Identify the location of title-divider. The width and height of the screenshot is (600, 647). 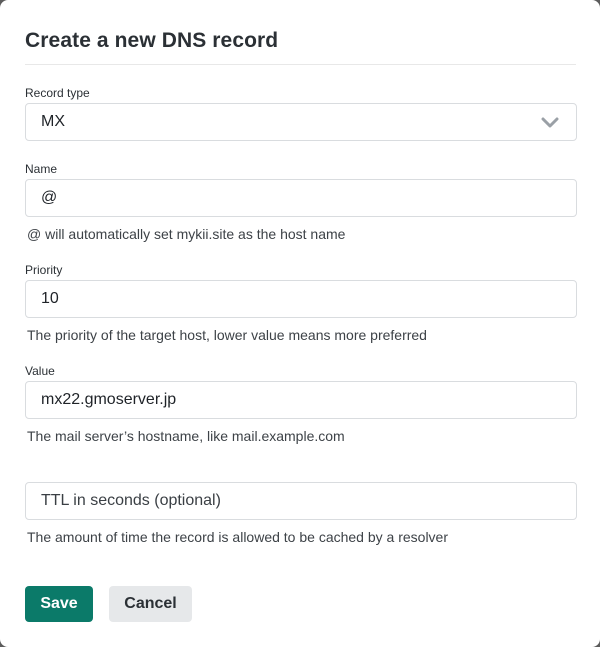
(300, 64).